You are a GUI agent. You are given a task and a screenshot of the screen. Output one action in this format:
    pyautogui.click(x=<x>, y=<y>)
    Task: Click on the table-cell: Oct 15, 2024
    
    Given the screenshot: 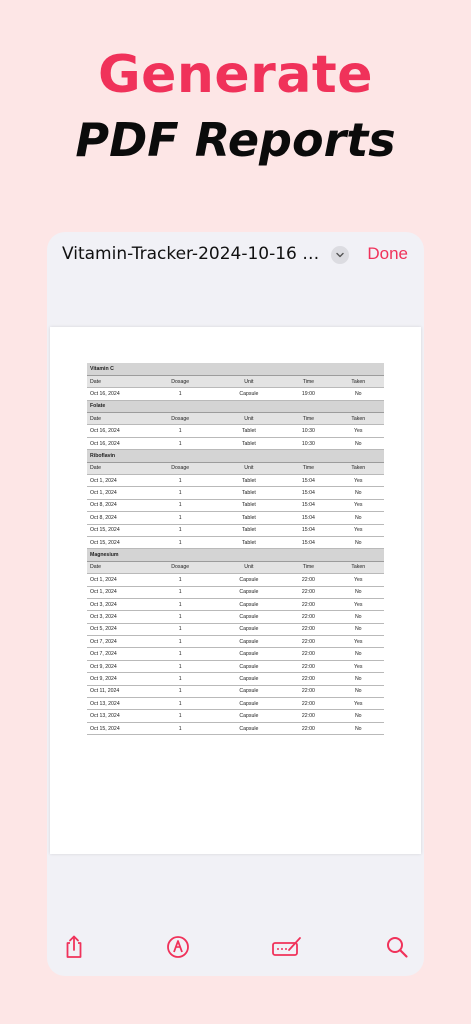 What is the action you would take?
    pyautogui.click(x=117, y=530)
    